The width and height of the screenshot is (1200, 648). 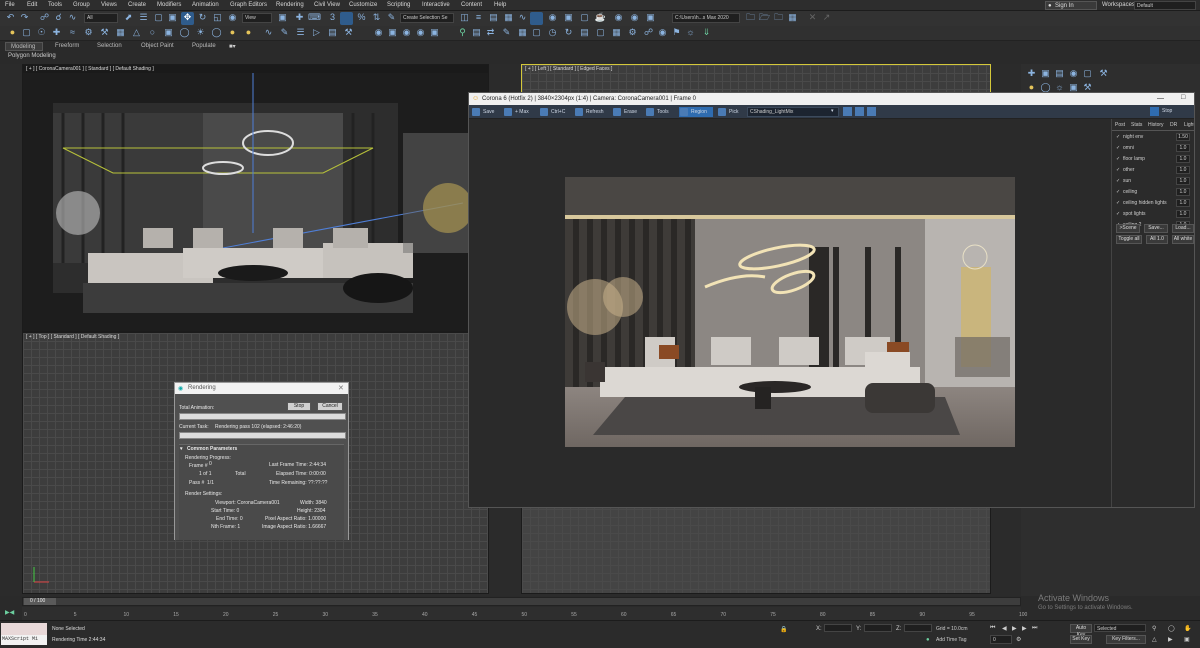 I want to click on menu-civil-view: Civil View, so click(x=327, y=5).